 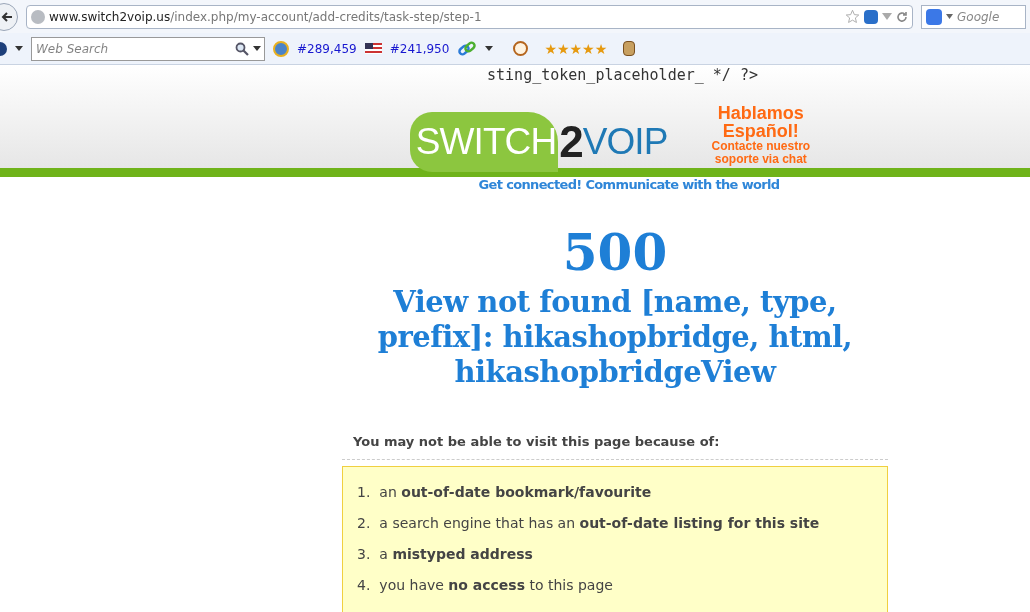 What do you see at coordinates (364, 554) in the screenshot?
I see `list-number: 3.` at bounding box center [364, 554].